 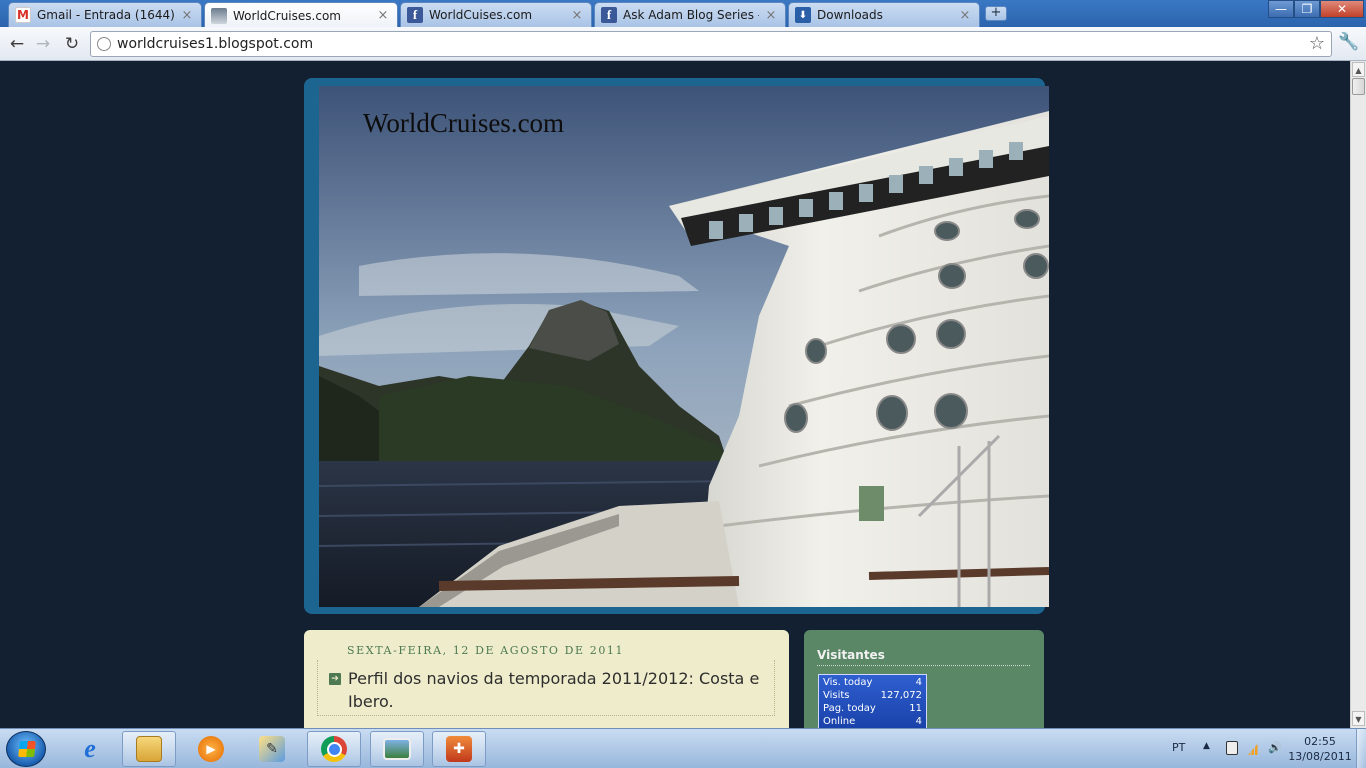 What do you see at coordinates (1275, 748) in the screenshot?
I see `speaker-icon: 🔊` at bounding box center [1275, 748].